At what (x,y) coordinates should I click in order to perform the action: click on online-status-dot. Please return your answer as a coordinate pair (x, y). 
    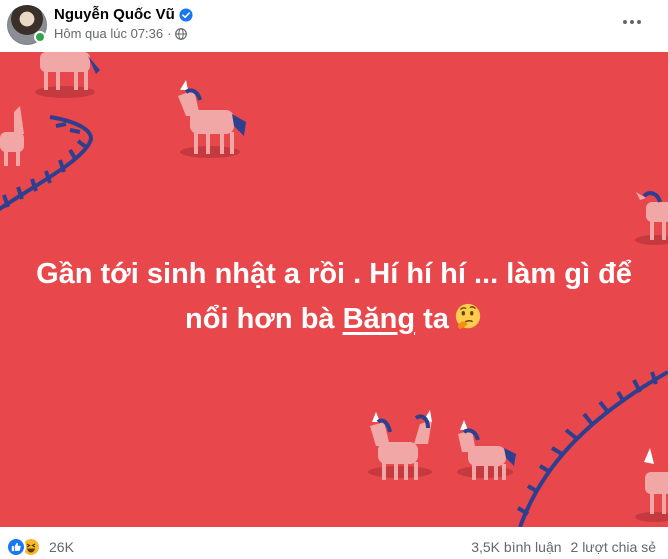
    Looking at the image, I should click on (40, 37).